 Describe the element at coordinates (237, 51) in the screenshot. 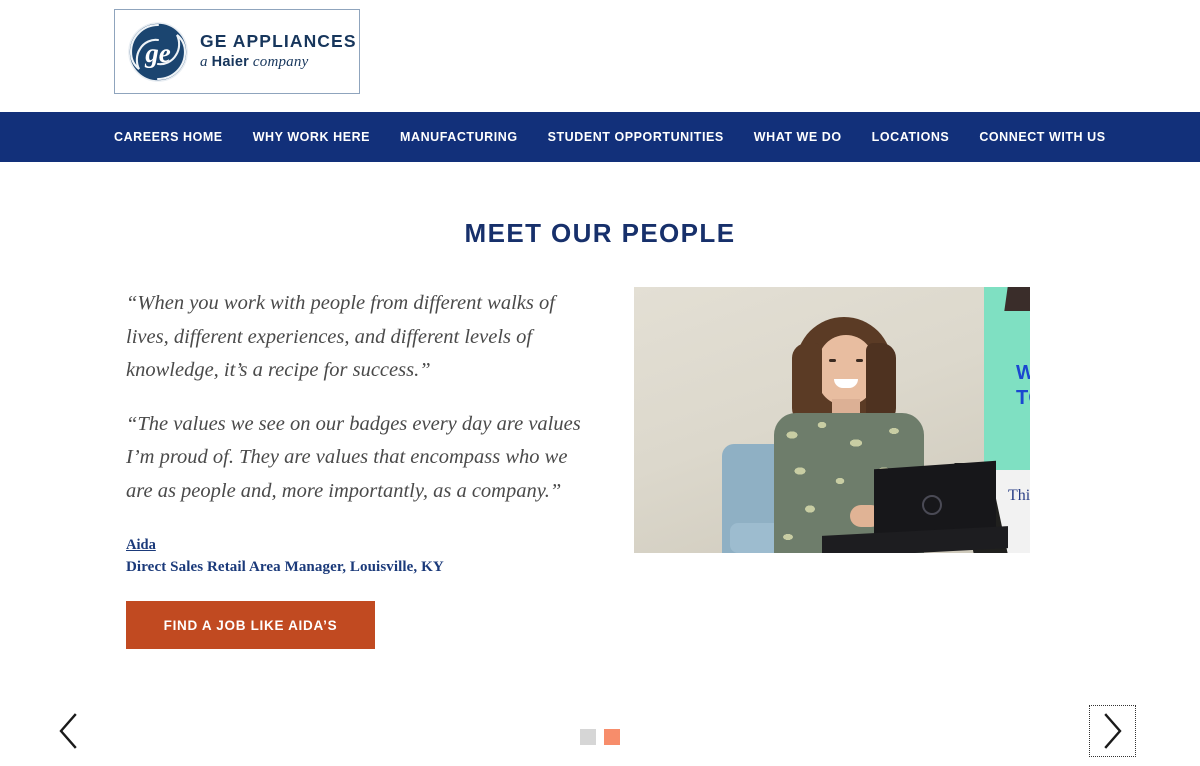

I see `ge-appliances-logo: ge GE APPLIANCES a Haier company` at that location.